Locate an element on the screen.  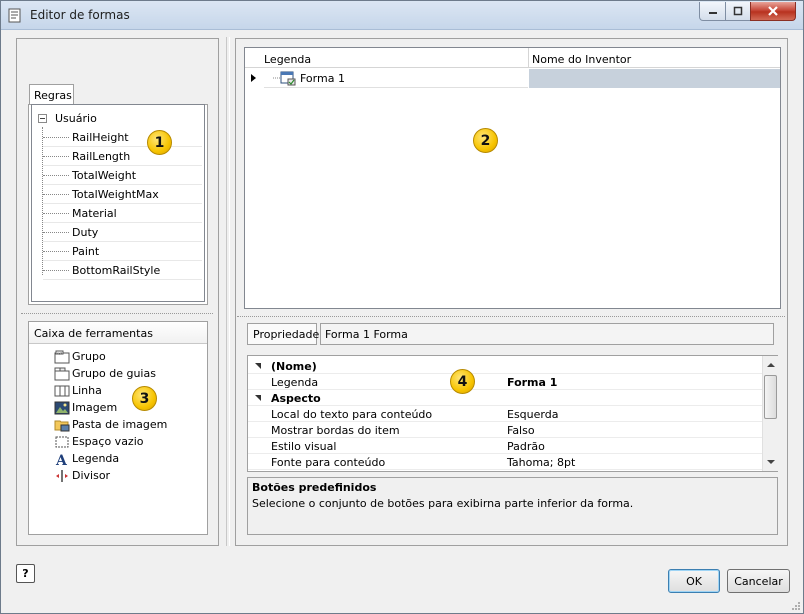
toolbox-header: Caixa de ferramentas is located at coordinates (118, 333).